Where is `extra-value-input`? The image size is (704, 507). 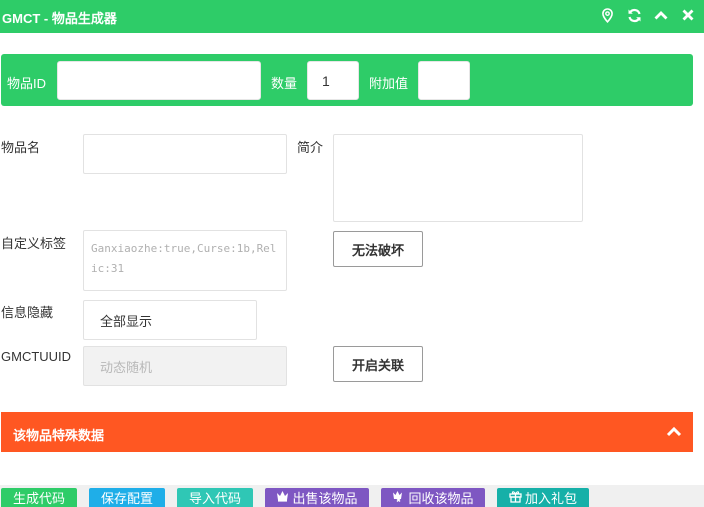 extra-value-input is located at coordinates (444, 80).